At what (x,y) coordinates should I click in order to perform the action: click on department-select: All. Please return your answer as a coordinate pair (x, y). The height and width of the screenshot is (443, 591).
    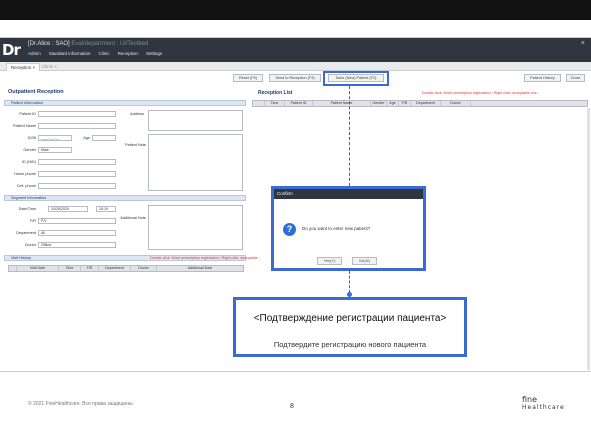
    Looking at the image, I should click on (77, 233).